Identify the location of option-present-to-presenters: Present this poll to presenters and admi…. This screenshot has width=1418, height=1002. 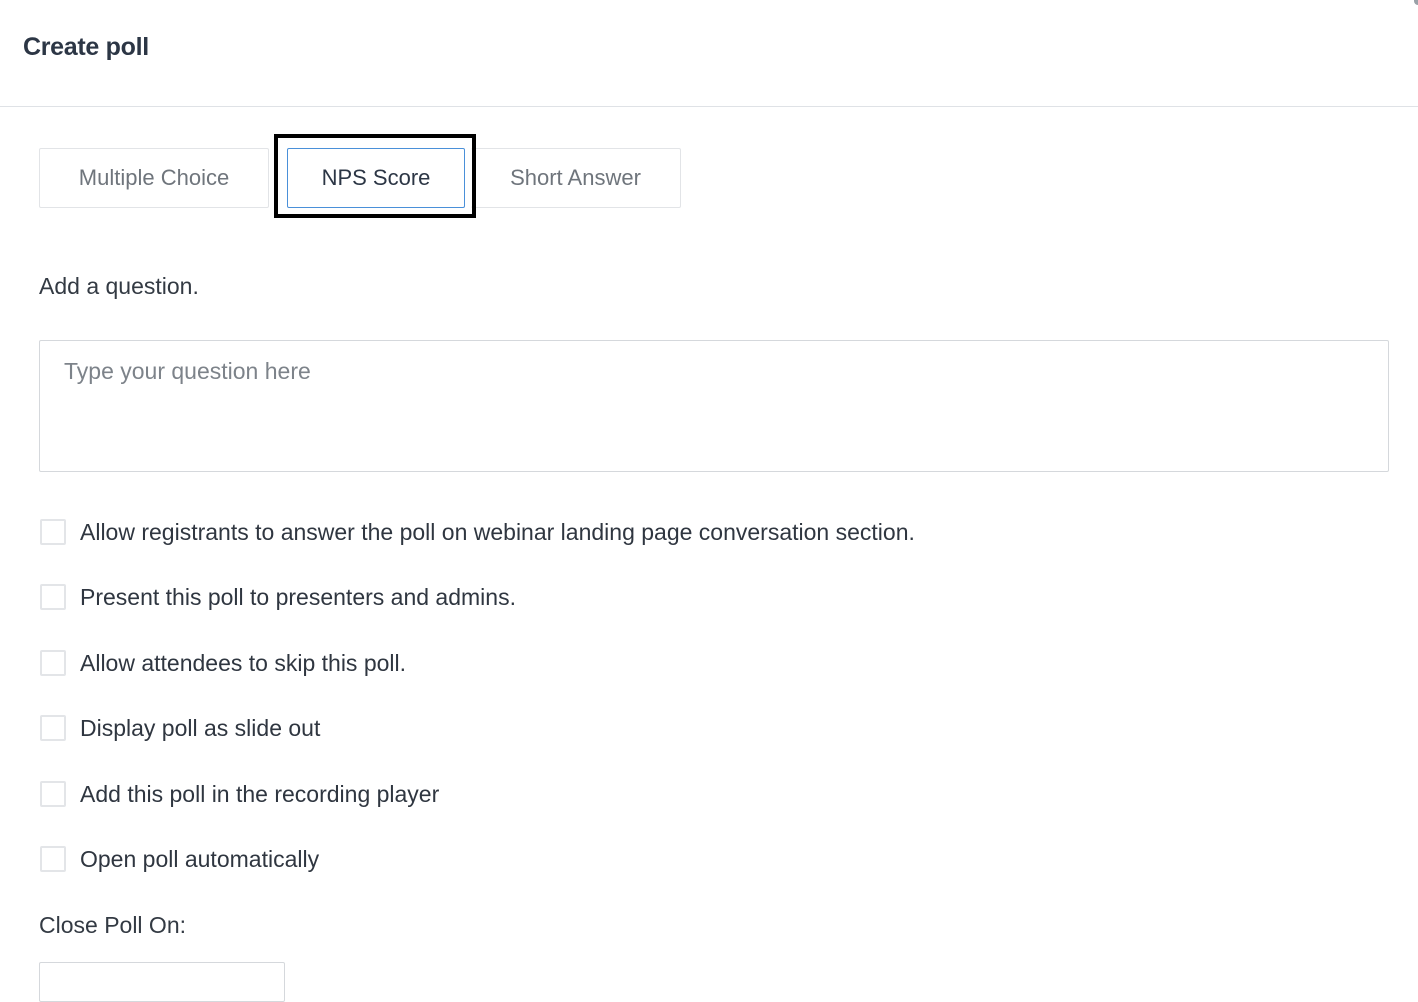
(278, 597).